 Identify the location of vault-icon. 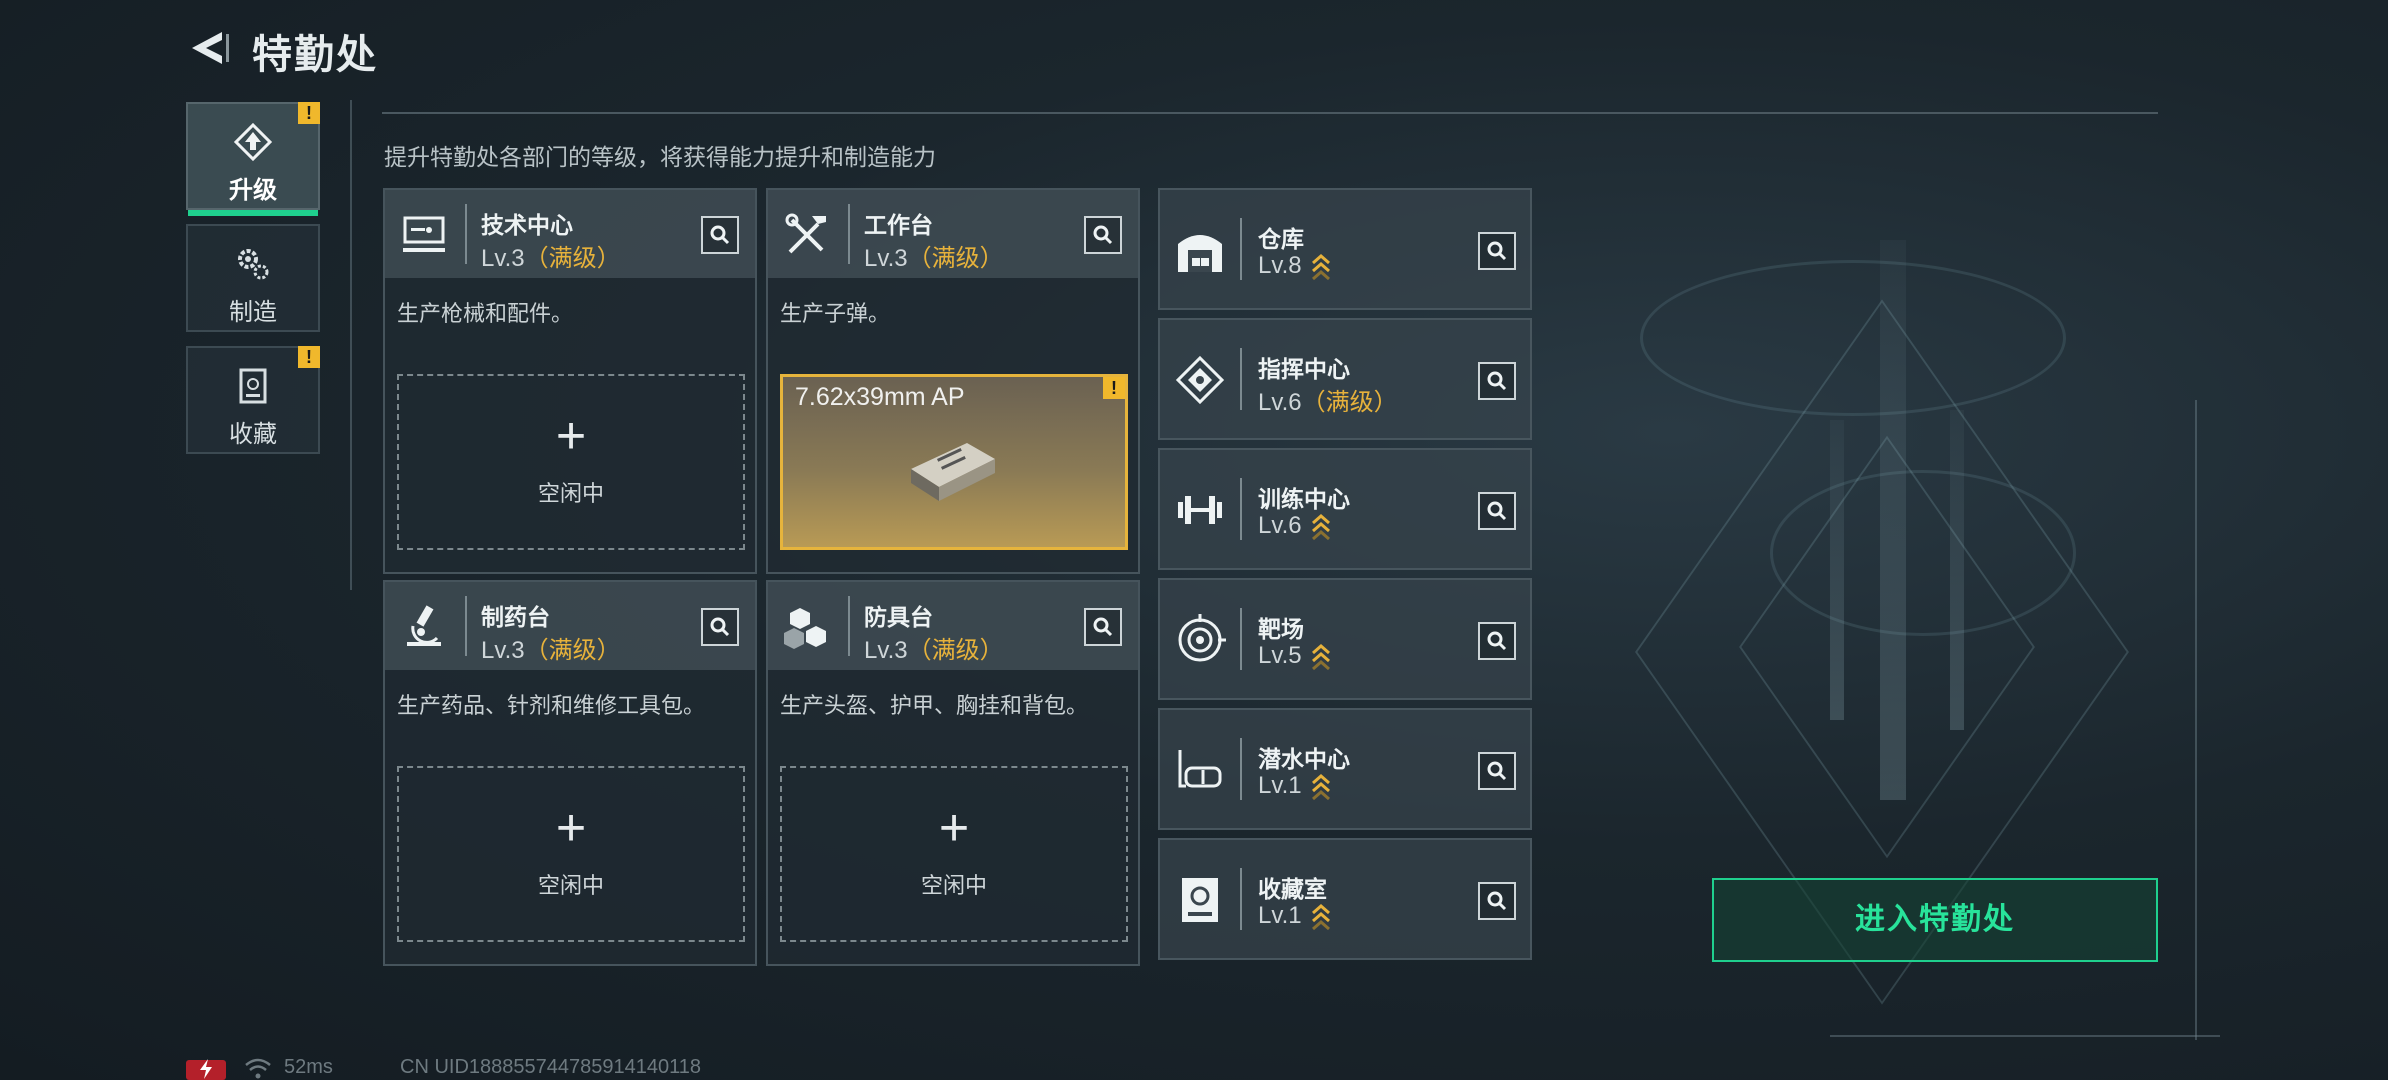
(1200, 900).